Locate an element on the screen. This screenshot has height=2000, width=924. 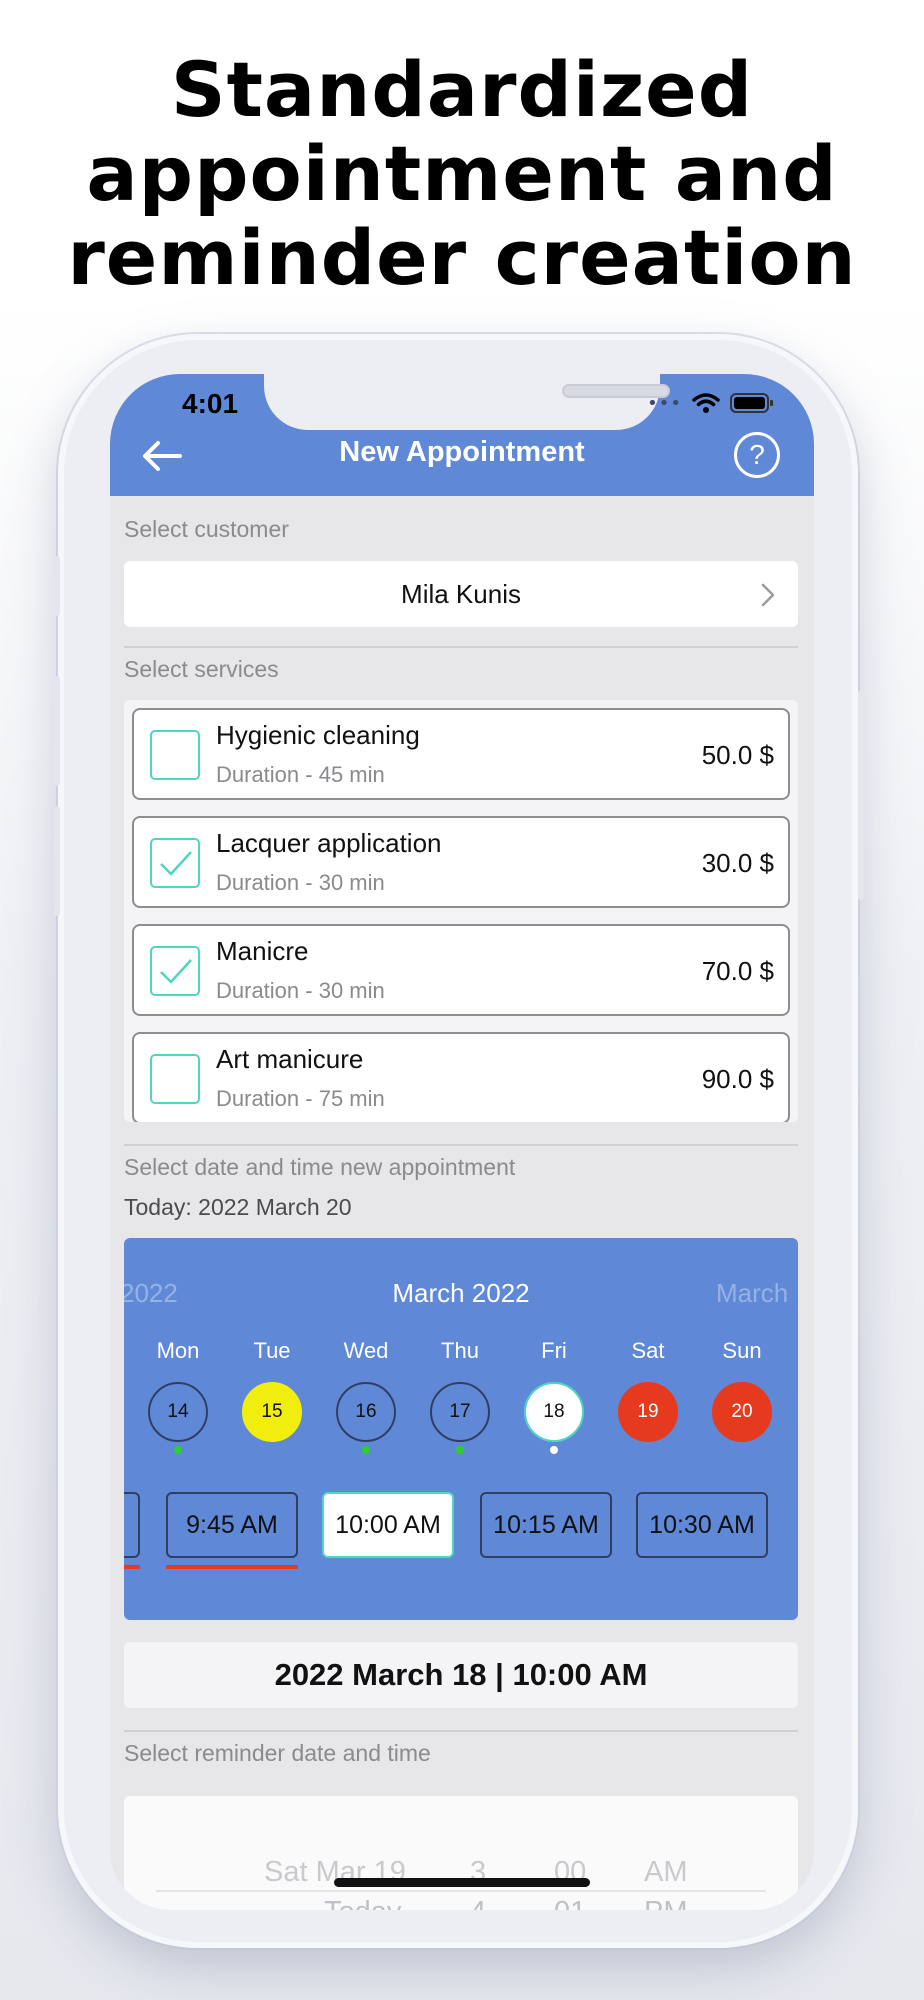
service-name: Manicre is located at coordinates (262, 951).